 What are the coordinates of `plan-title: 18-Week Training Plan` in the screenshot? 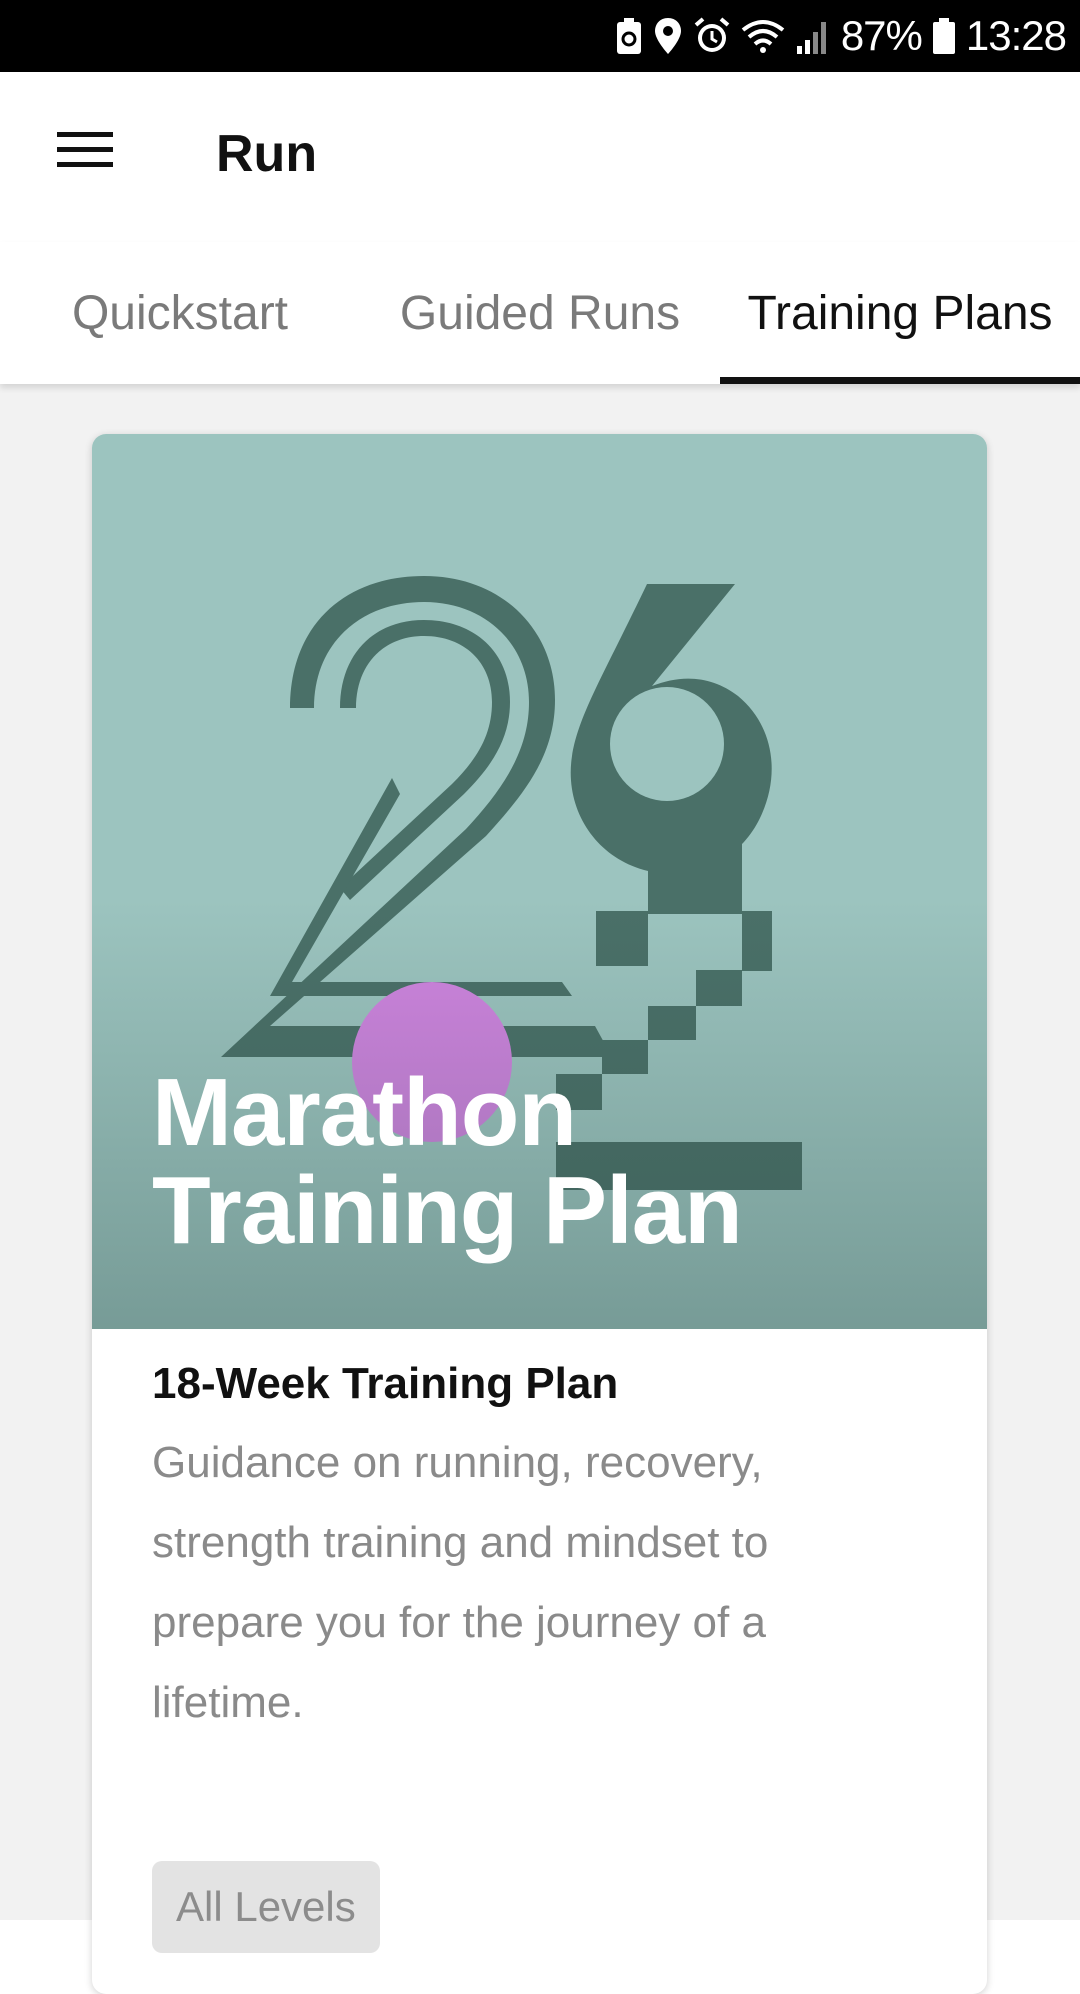 It's located at (385, 1383).